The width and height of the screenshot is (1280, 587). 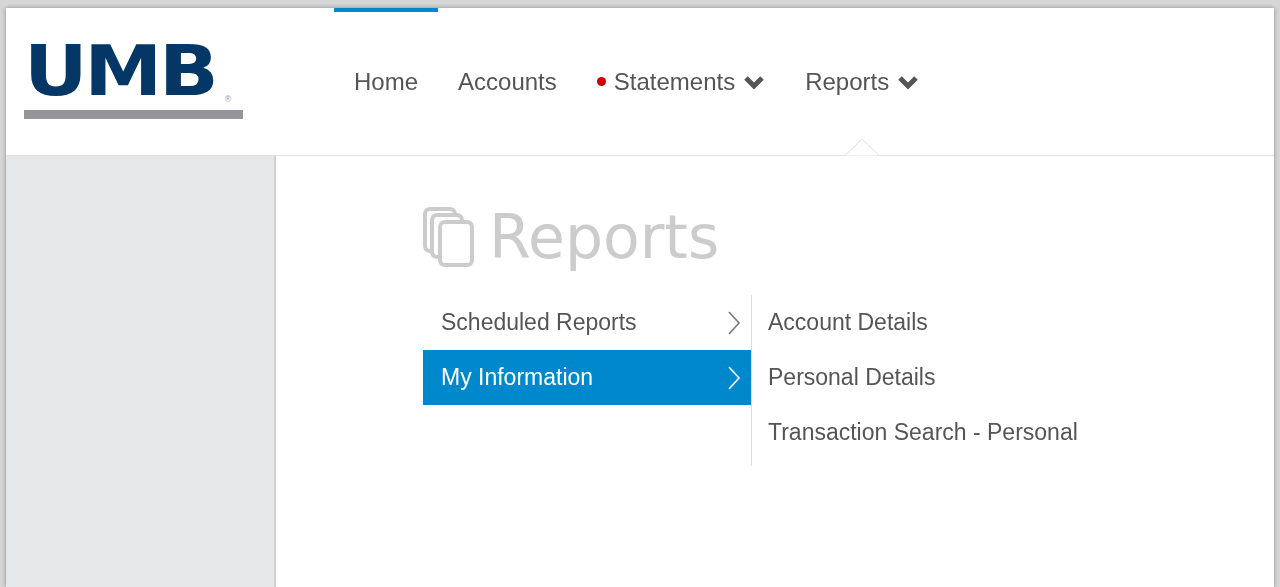 I want to click on menu-item: Scheduled Reports, so click(x=587, y=322).